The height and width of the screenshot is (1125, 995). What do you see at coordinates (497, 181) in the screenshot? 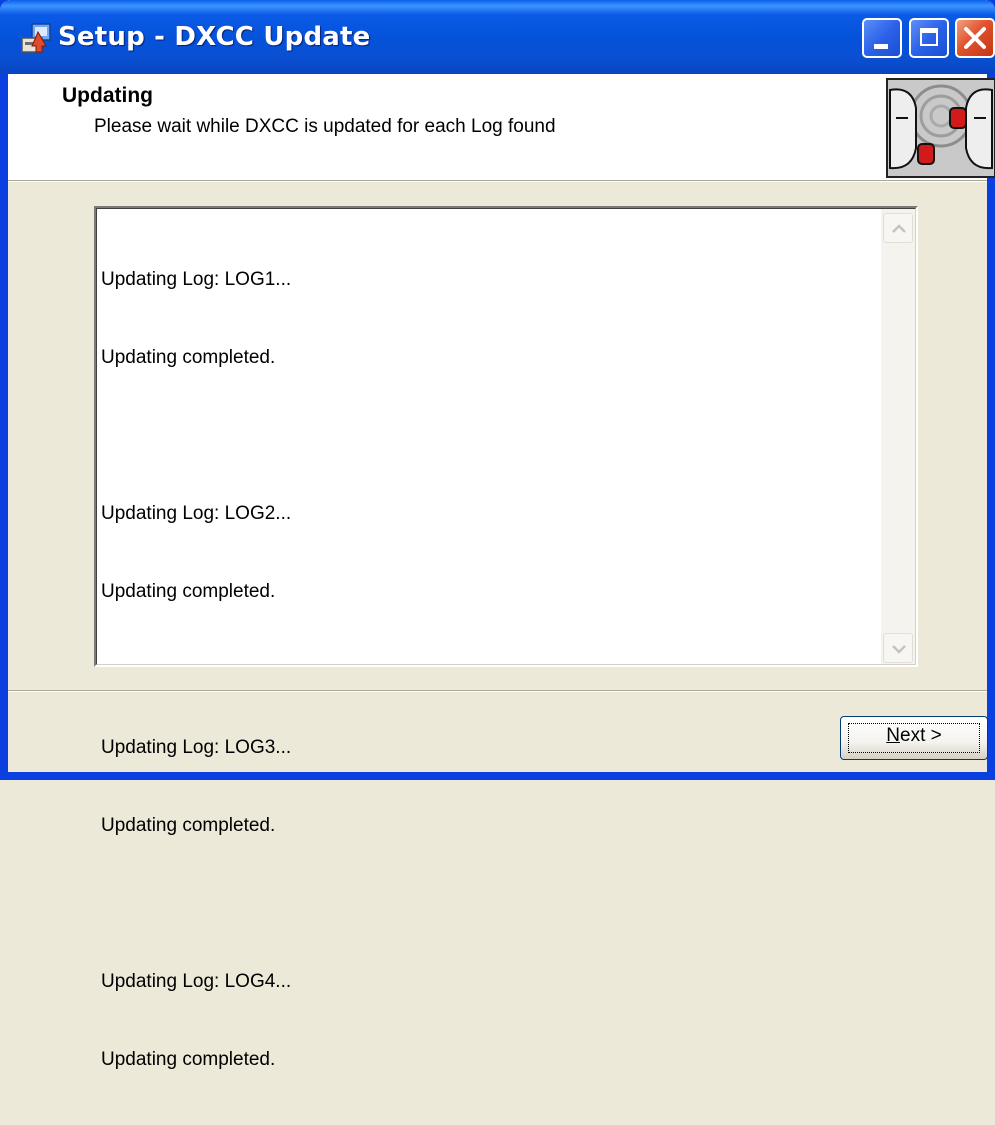
I see `header-separator` at bounding box center [497, 181].